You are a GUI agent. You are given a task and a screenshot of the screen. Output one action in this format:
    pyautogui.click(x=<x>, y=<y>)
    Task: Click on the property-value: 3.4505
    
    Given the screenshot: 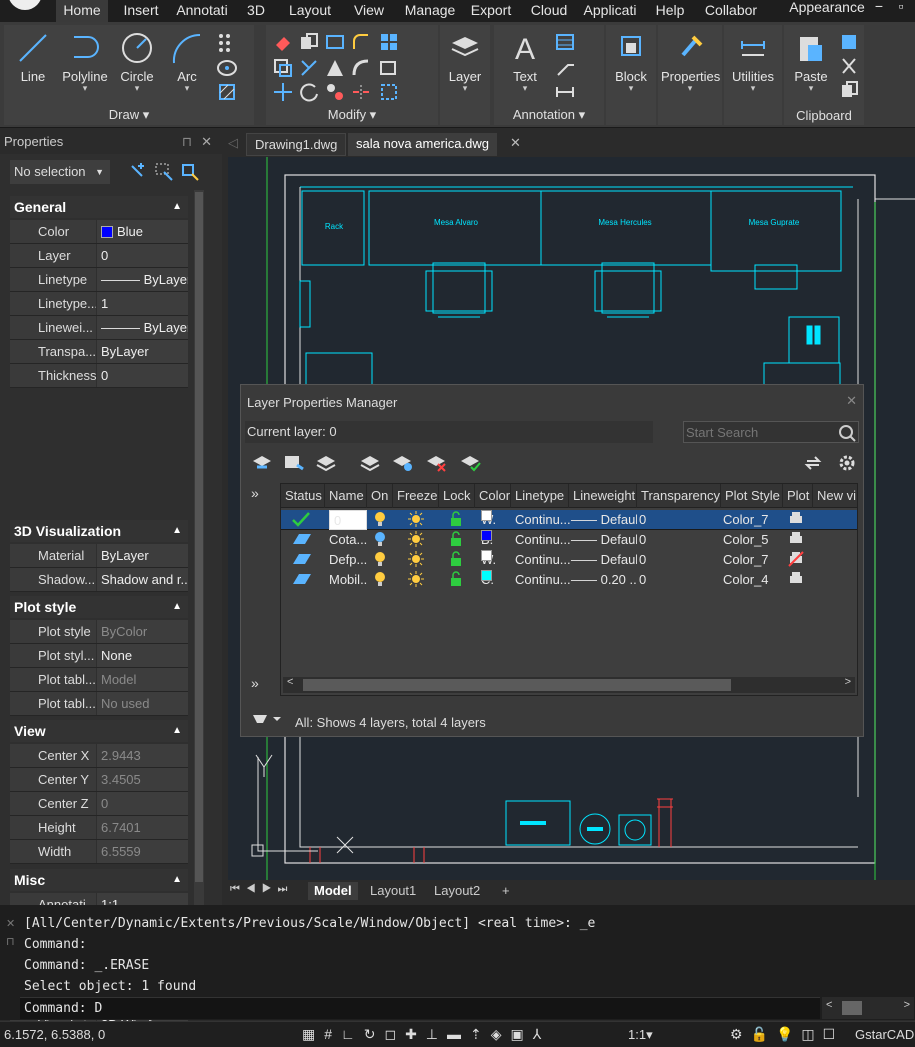 What is the action you would take?
    pyautogui.click(x=142, y=779)
    